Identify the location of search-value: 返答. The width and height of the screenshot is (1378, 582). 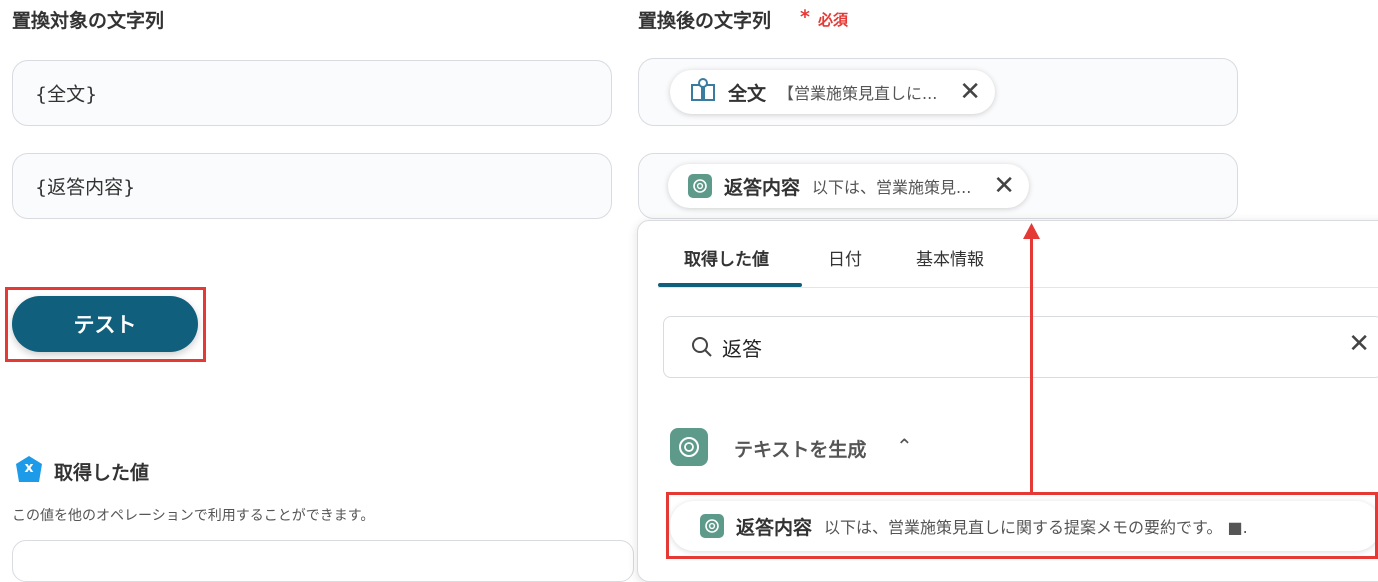
(742, 349).